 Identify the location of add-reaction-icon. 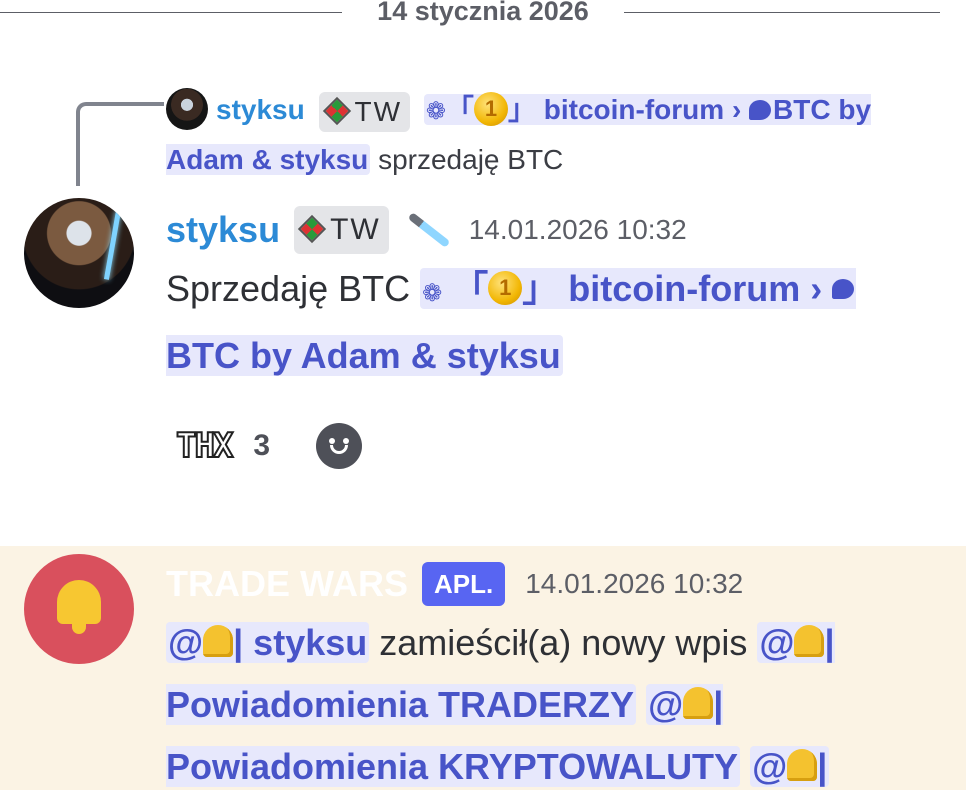
(339, 446).